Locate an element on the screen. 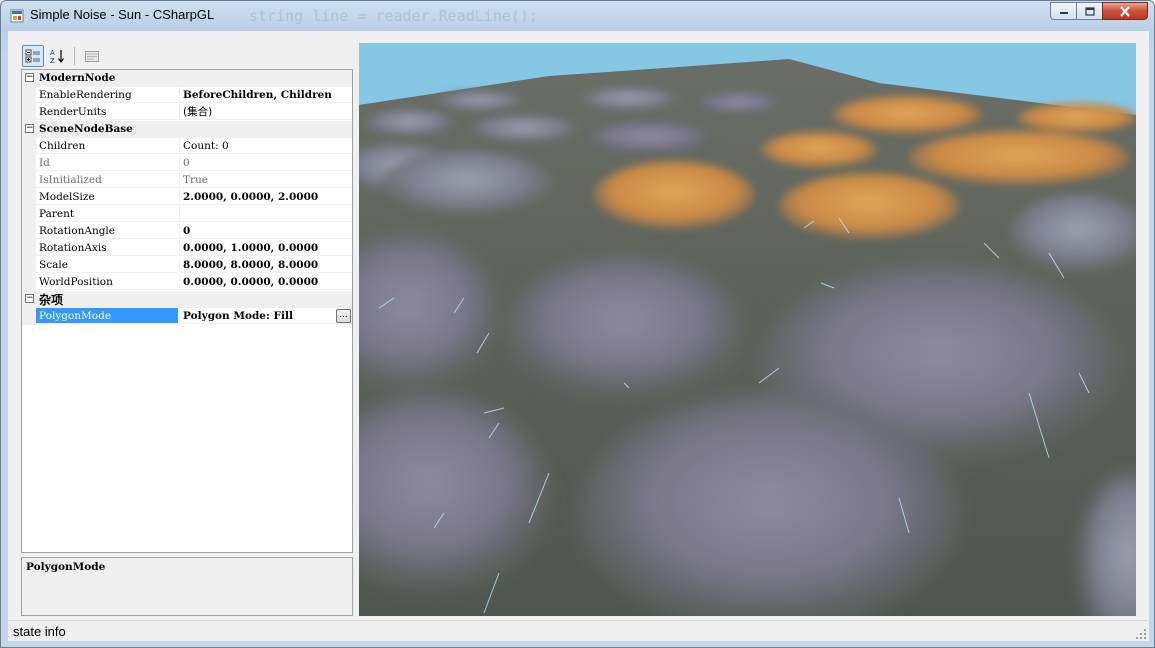  close-button is located at coordinates (1125, 11).